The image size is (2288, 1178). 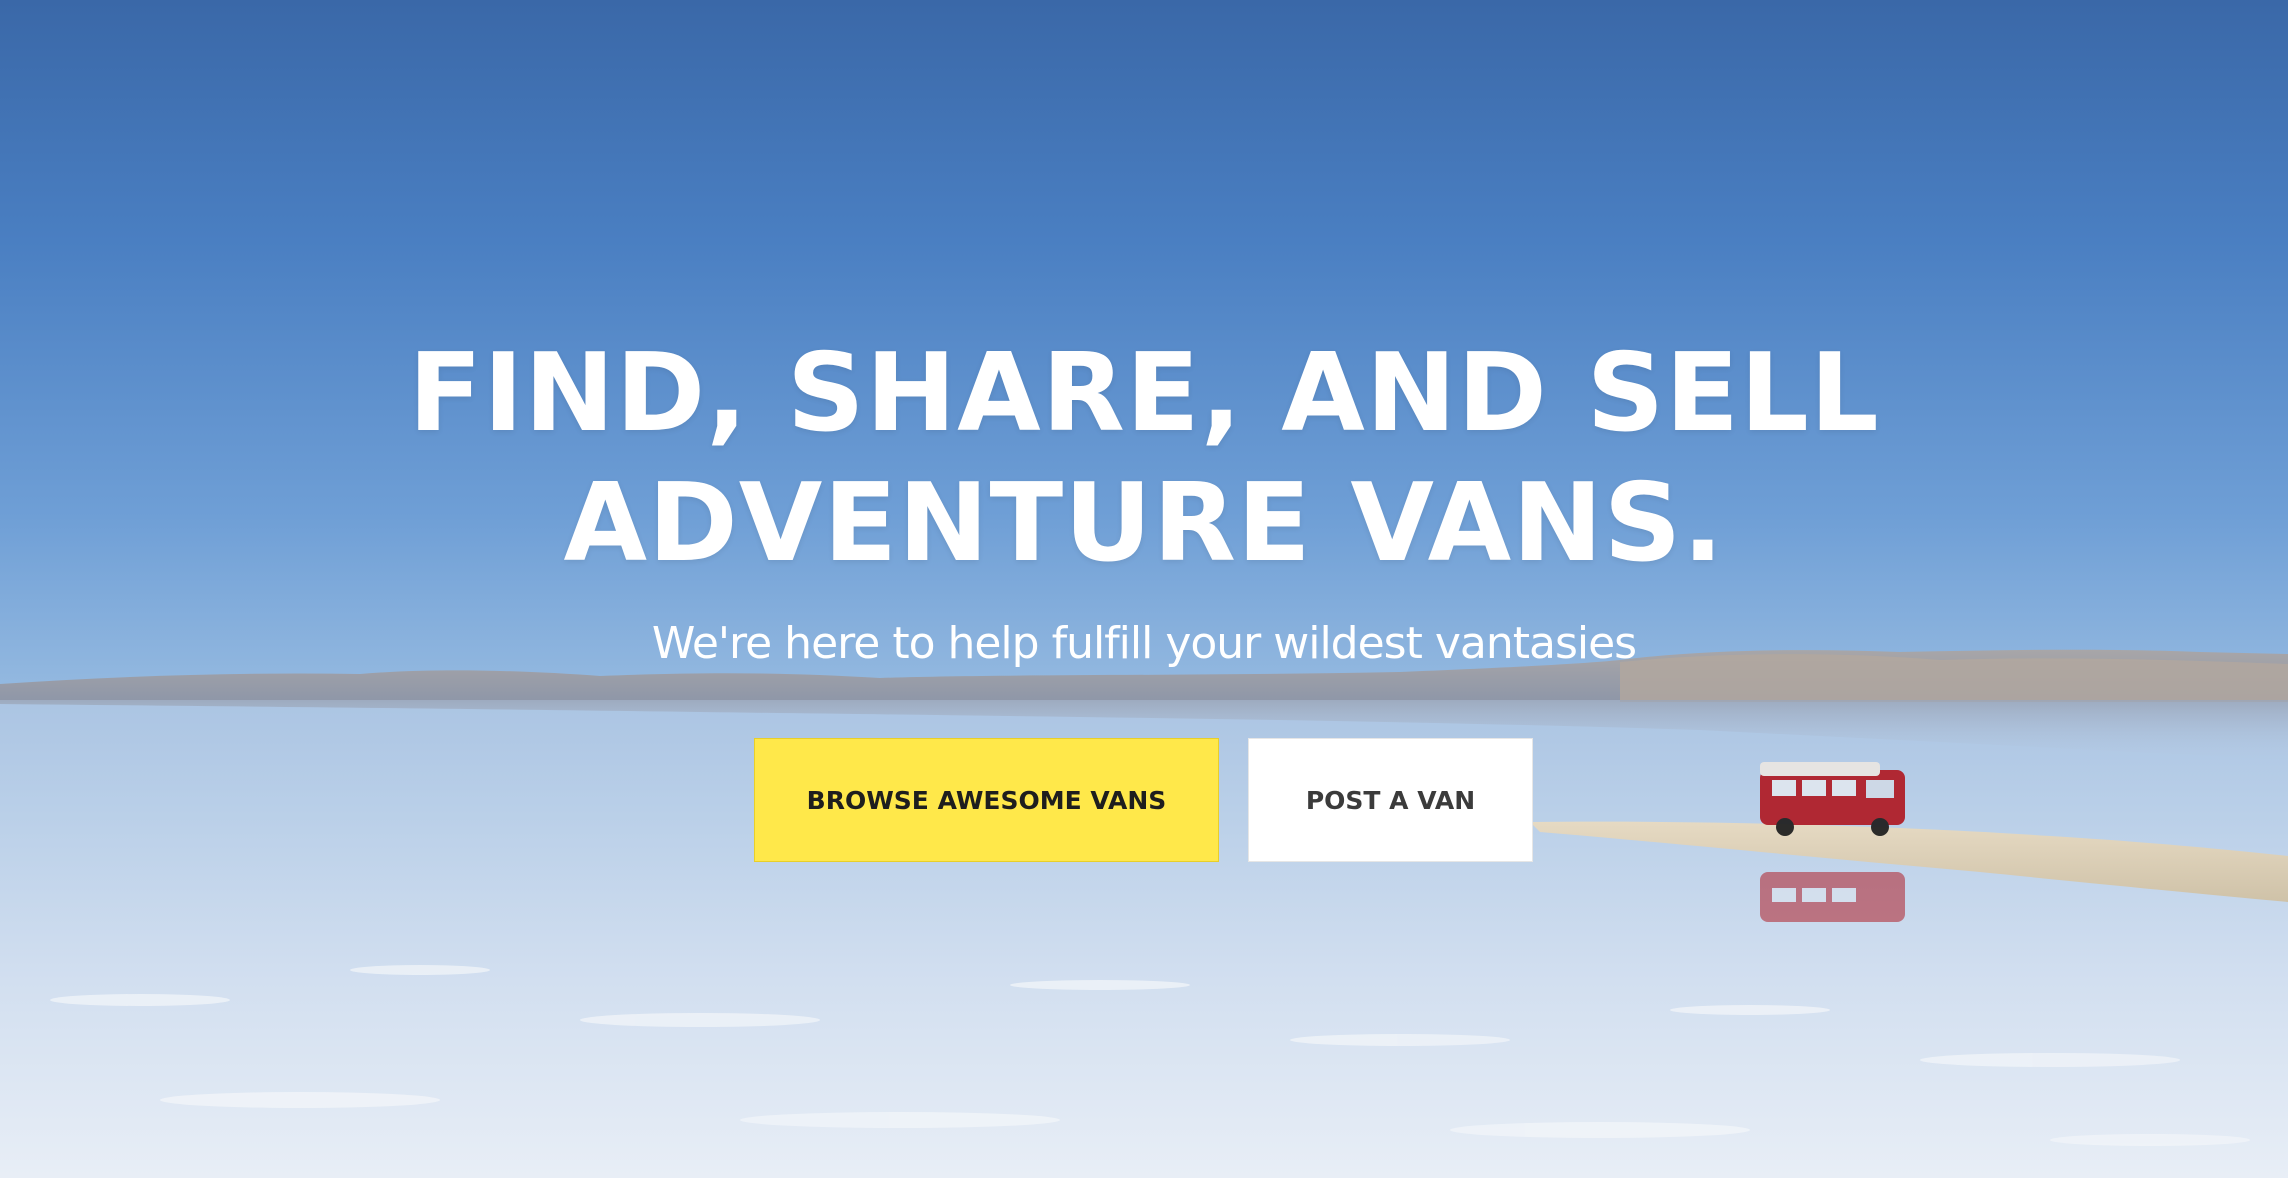 I want to click on browse-vans-button-label: BROWSE AWESOME VANS, so click(x=986, y=800).